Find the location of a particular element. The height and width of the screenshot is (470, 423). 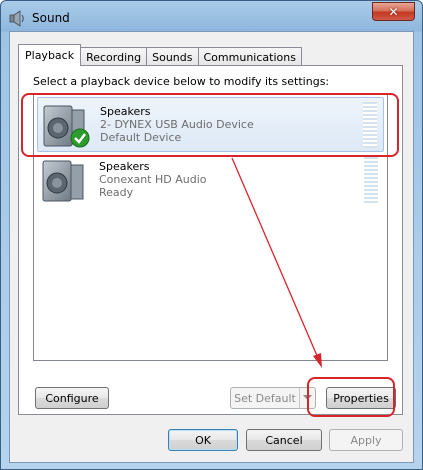

tab-playback: Playback is located at coordinates (50, 55).